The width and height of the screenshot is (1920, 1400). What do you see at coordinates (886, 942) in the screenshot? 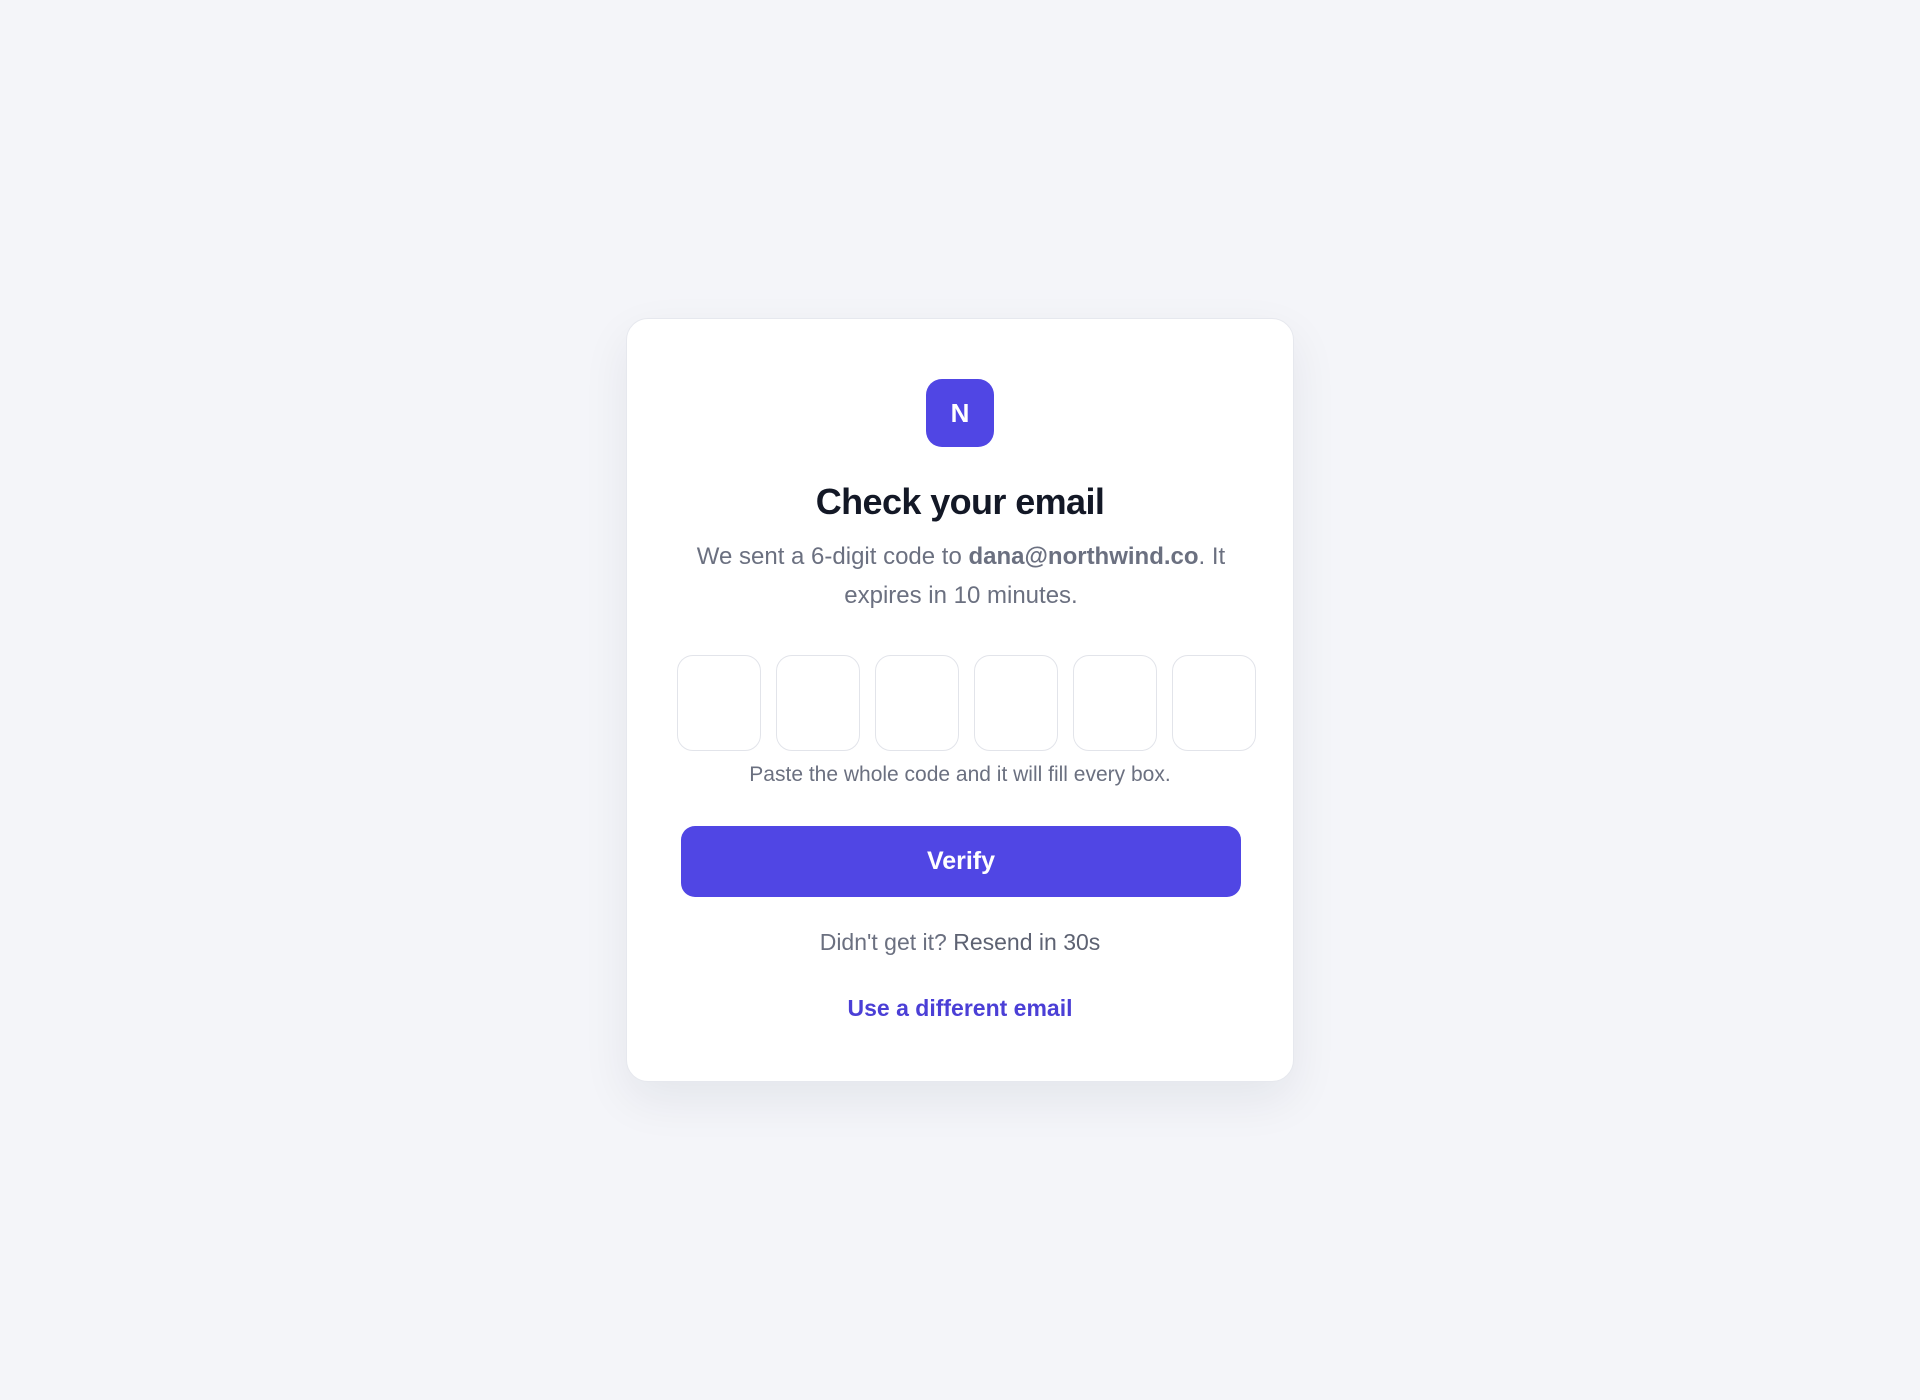
I see `resend-prompt: Didn't get it?` at bounding box center [886, 942].